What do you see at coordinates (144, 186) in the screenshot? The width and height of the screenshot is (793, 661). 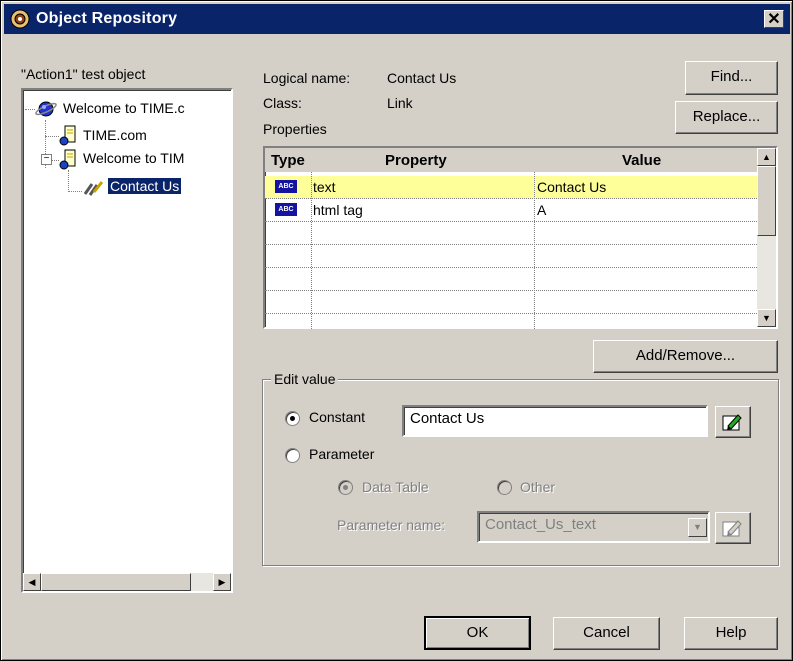 I see `tree-item-label-selected: Contact Us` at bounding box center [144, 186].